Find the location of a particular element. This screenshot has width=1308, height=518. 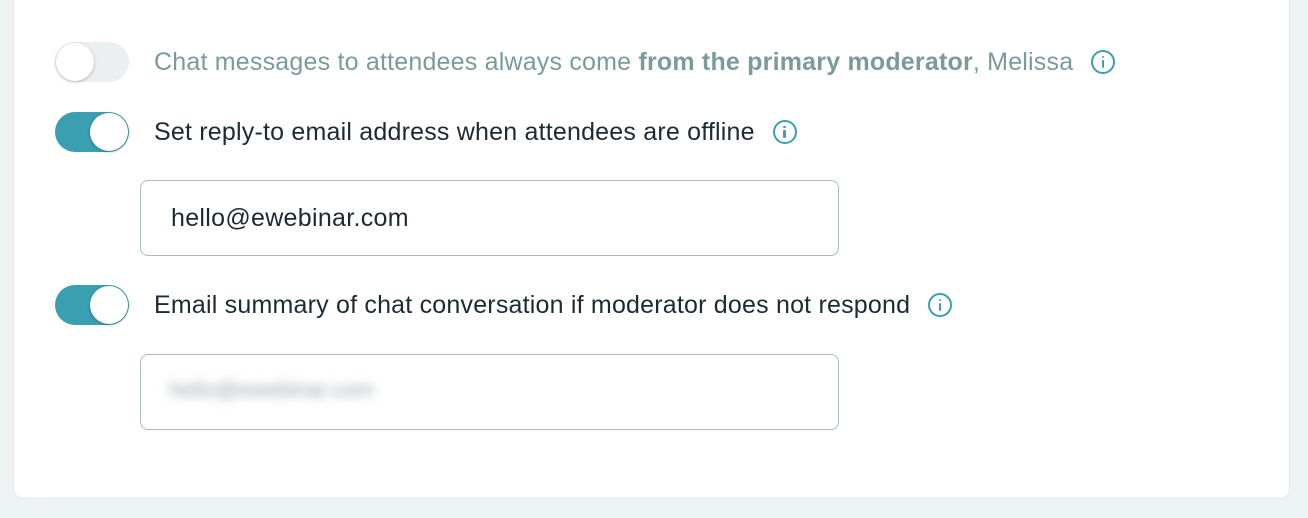

primary-moderator-text-before: Chat messages to attendees always come is located at coordinates (396, 61).